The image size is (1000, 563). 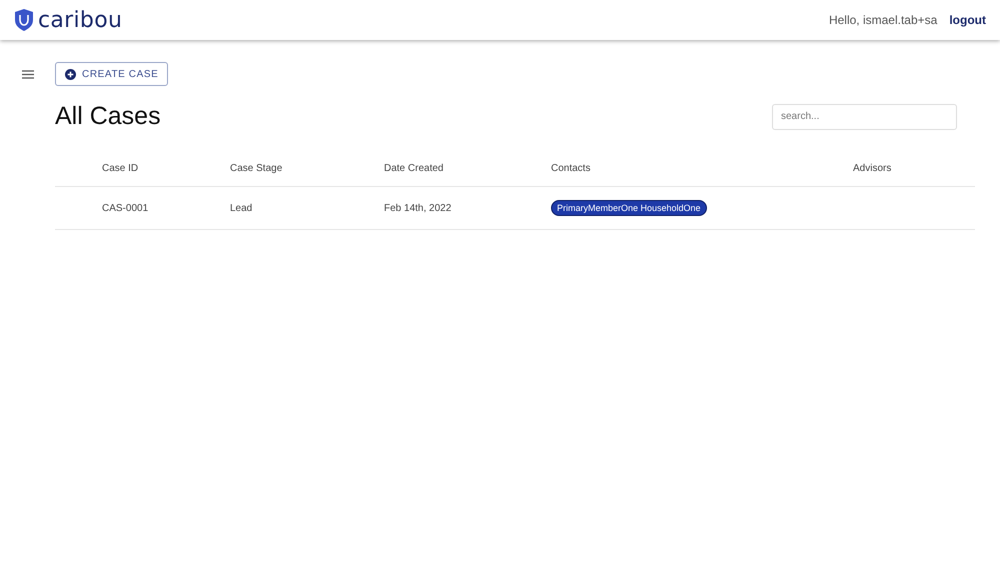 What do you see at coordinates (571, 168) in the screenshot?
I see `column-header: Contacts` at bounding box center [571, 168].